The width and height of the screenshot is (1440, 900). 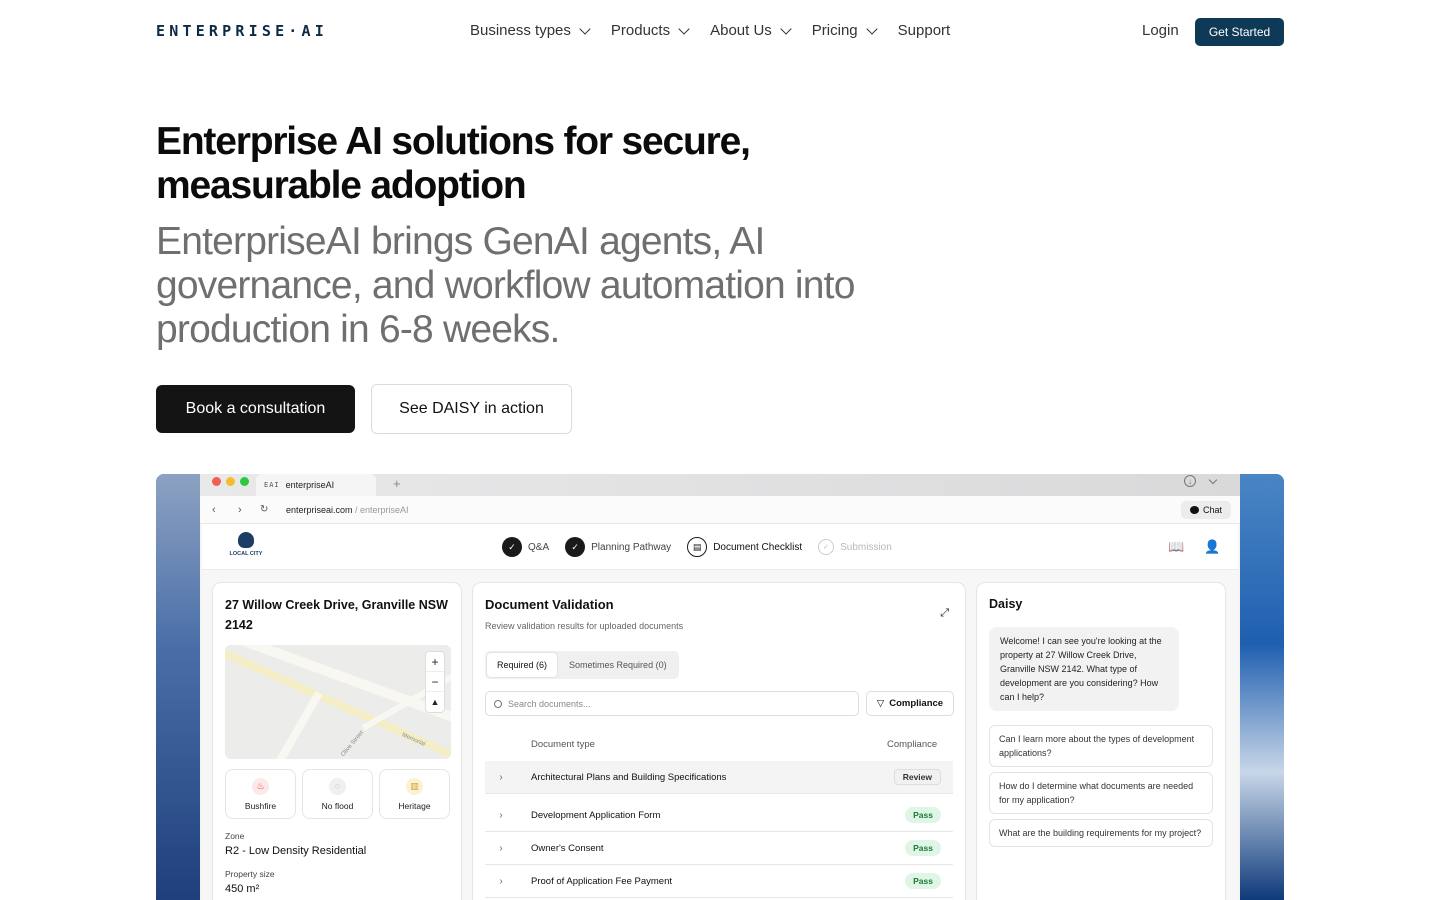 I want to click on status-badge: Pass, so click(x=923, y=815).